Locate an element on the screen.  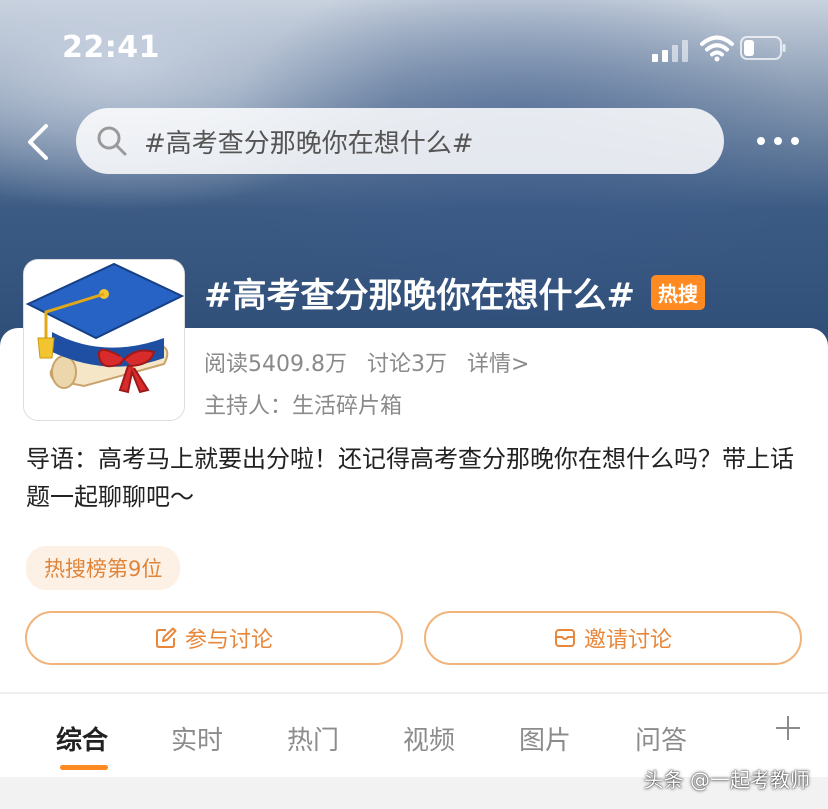
tab-qa: 问答 is located at coordinates (661, 738).